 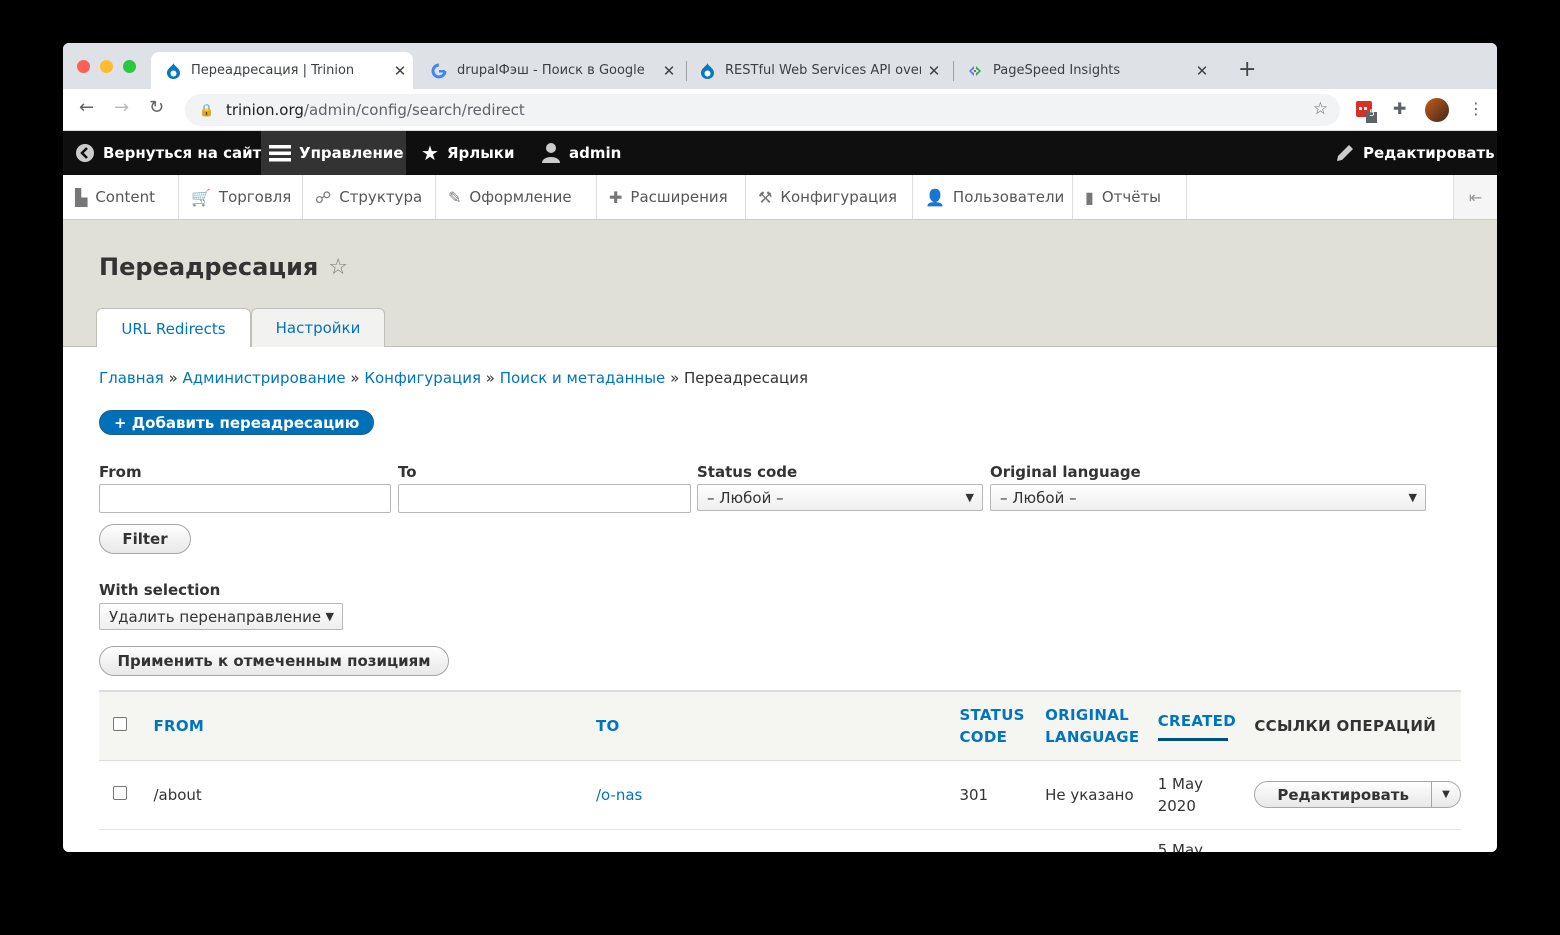 I want to click on bar-chart-icon: ▮, so click(x=1089, y=197).